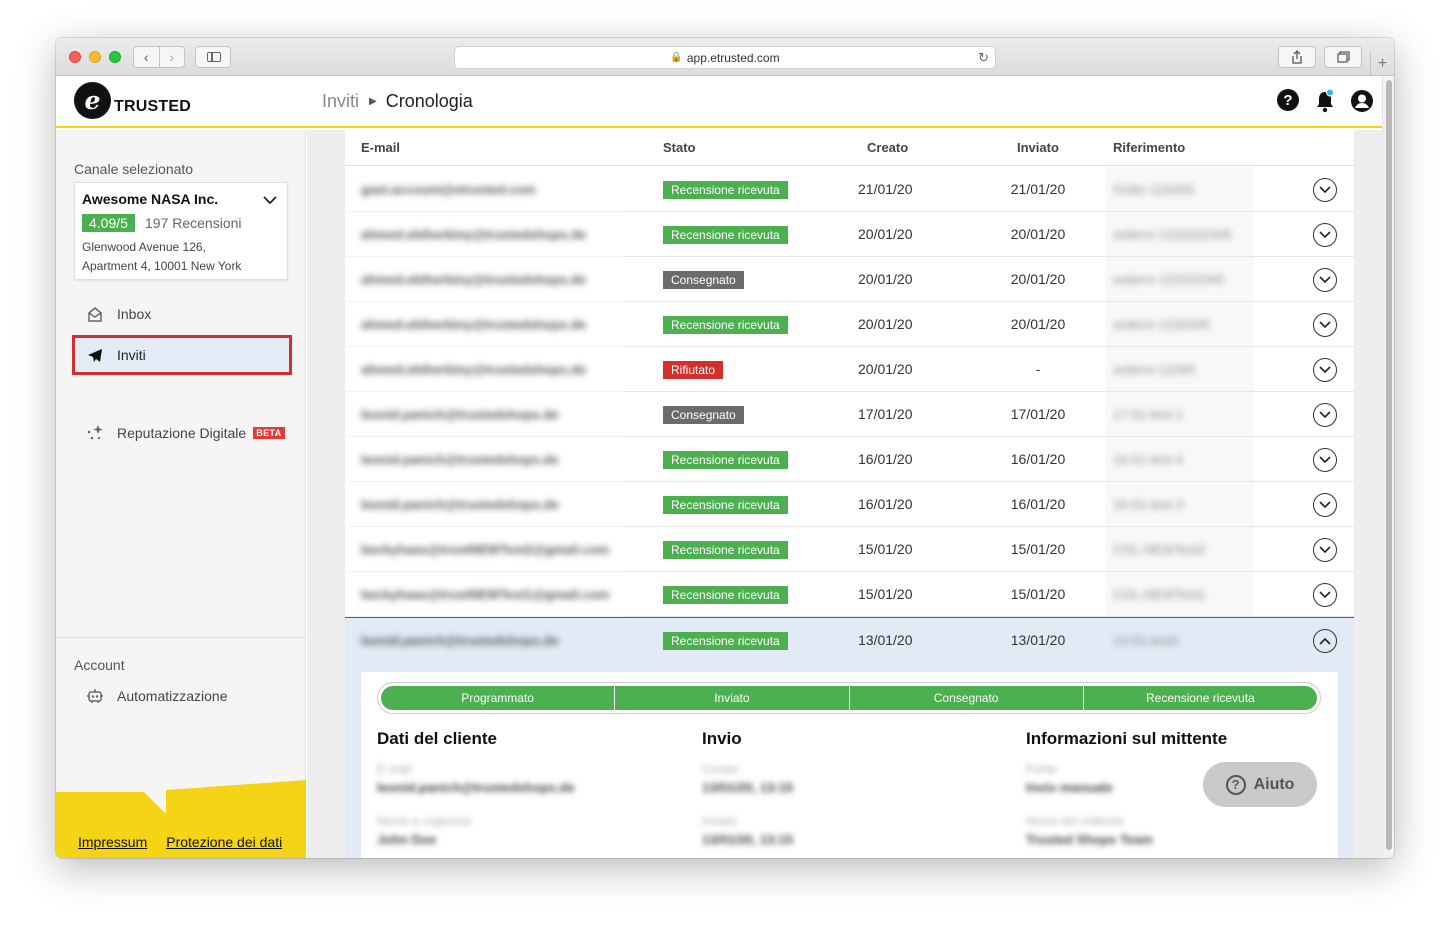 The height and width of the screenshot is (933, 1450). Describe the element at coordinates (1361, 100) in the screenshot. I see `user-account-icon` at that location.